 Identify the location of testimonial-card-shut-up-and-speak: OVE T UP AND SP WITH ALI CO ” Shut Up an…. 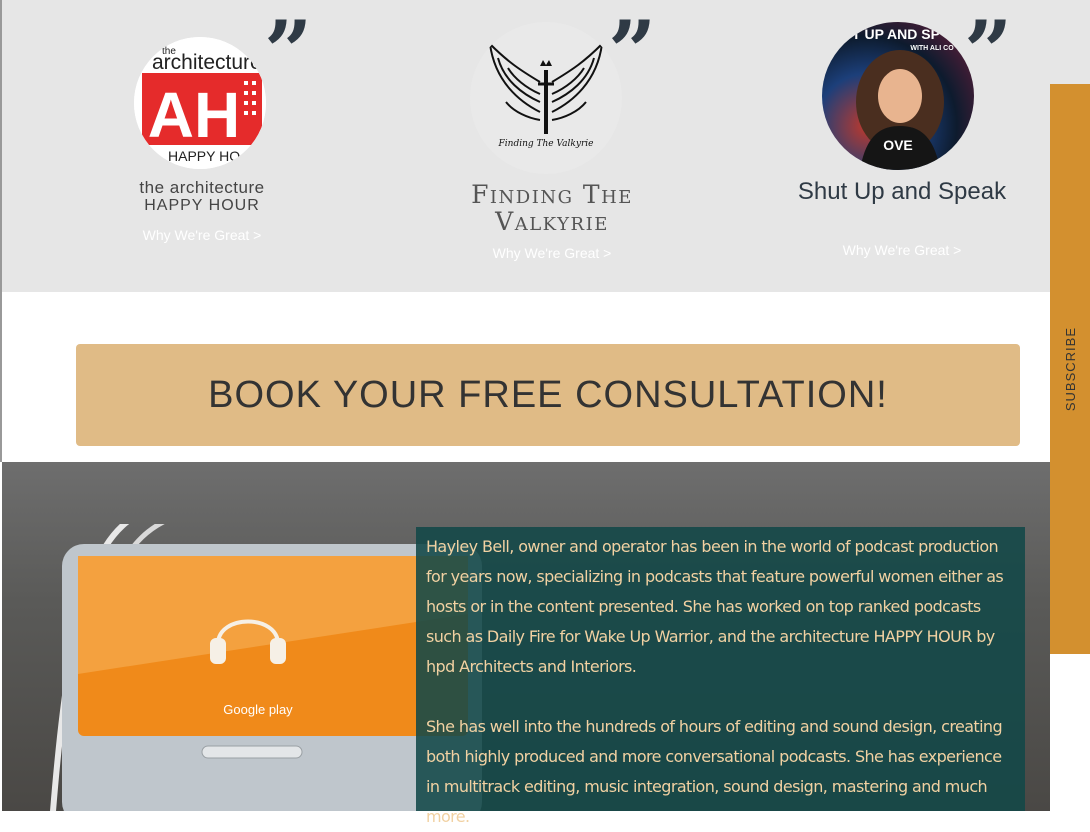
(902, 146).